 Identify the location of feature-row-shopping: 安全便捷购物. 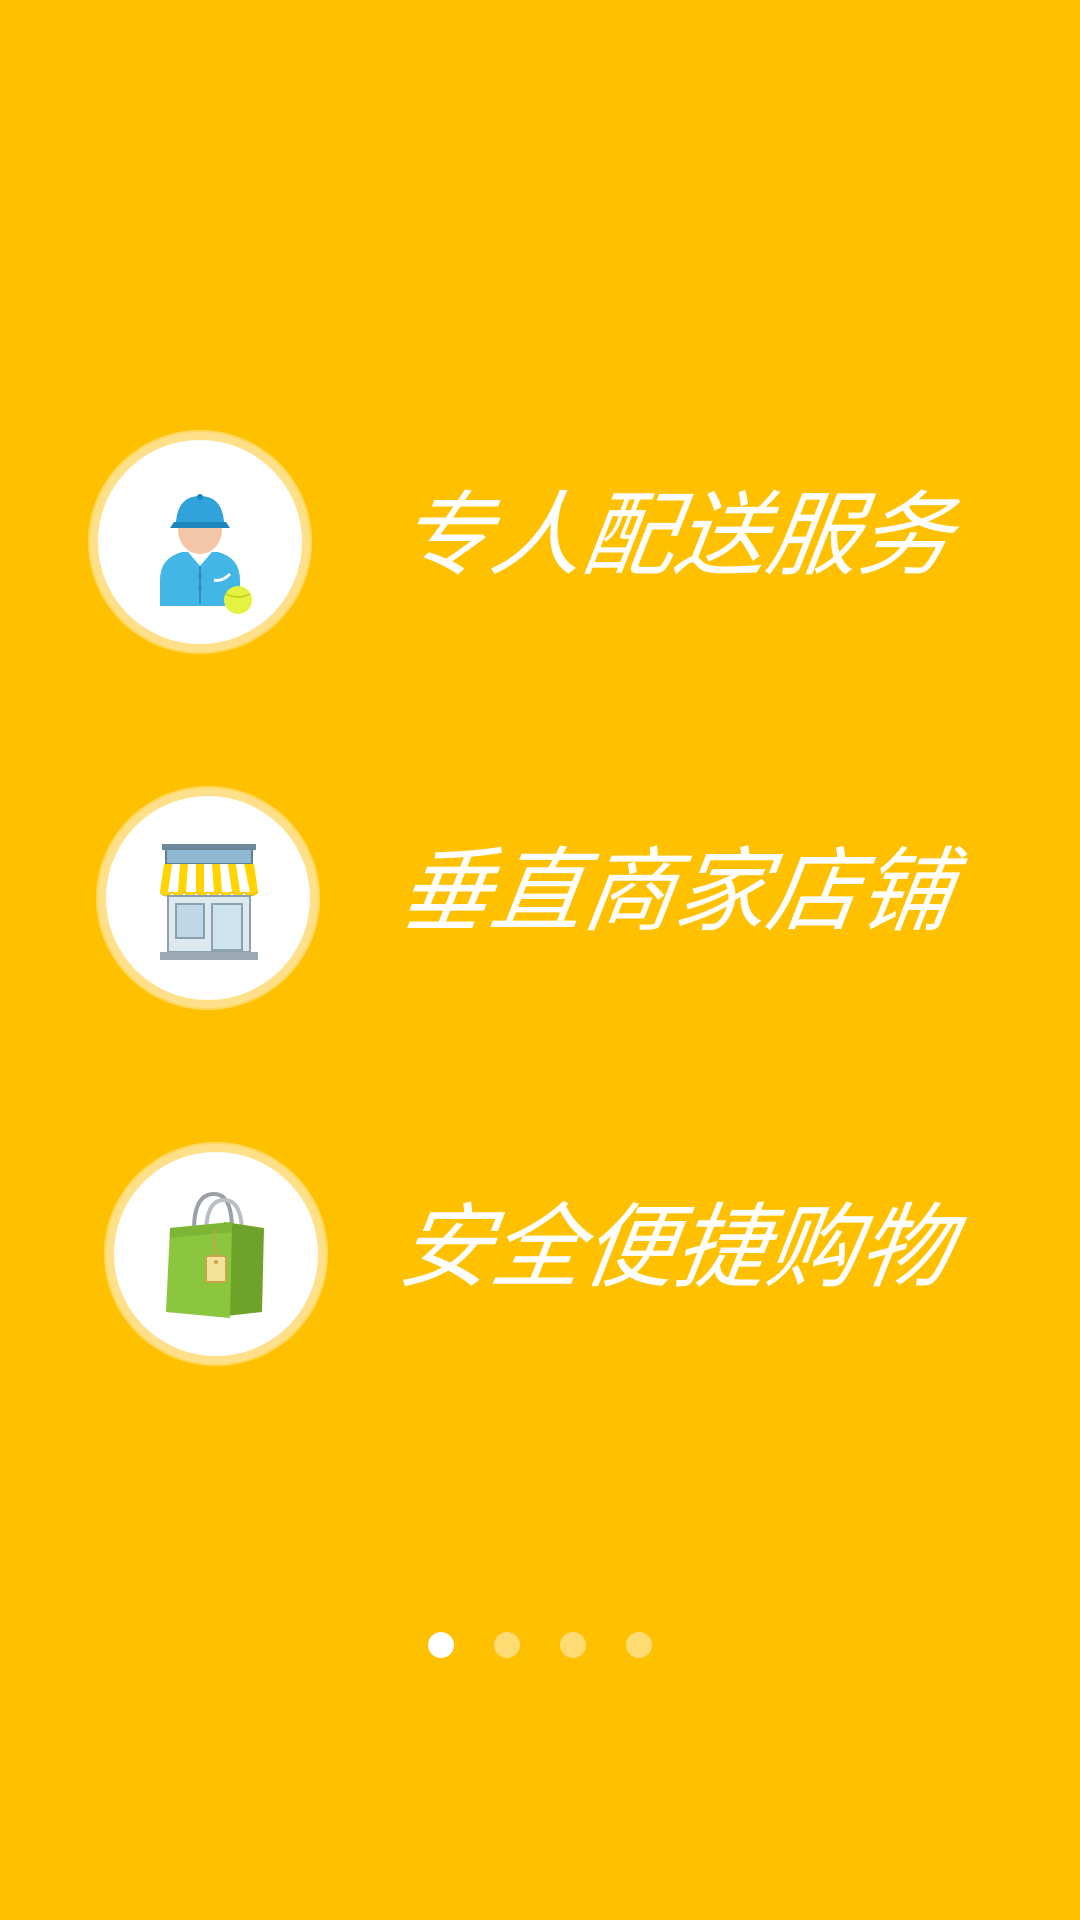
(540, 1254).